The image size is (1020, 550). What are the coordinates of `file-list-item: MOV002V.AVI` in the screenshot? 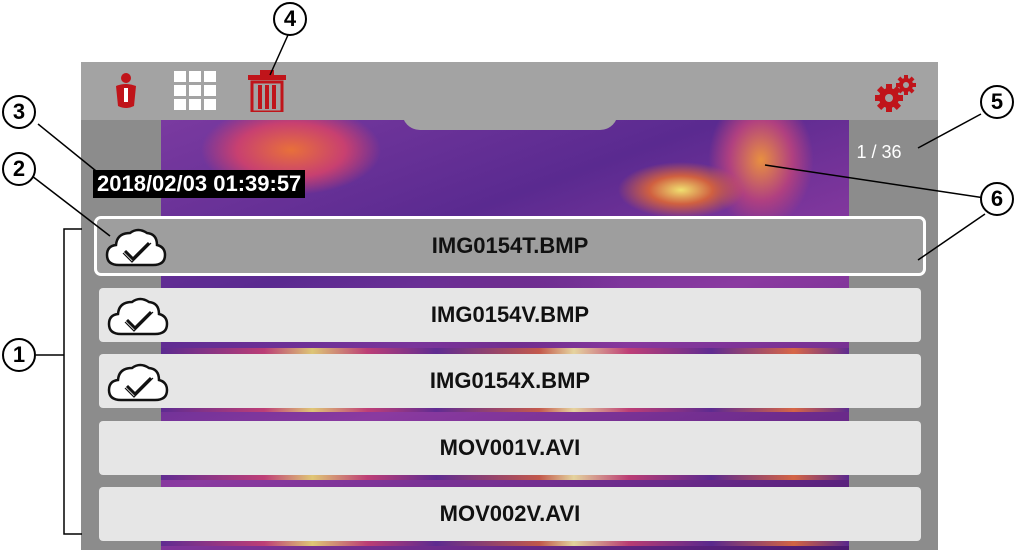 It's located at (510, 514).